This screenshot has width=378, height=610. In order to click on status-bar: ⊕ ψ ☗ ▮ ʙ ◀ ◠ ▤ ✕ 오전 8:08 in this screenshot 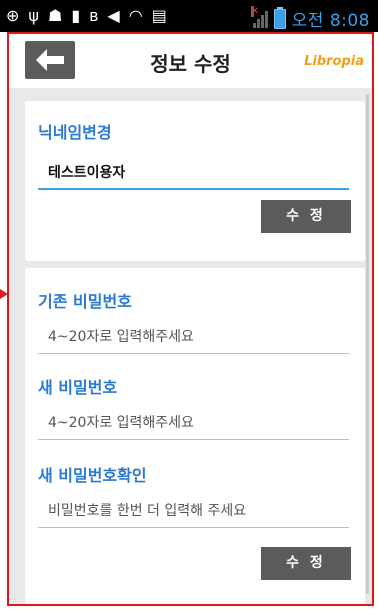, I will do `click(189, 16)`.